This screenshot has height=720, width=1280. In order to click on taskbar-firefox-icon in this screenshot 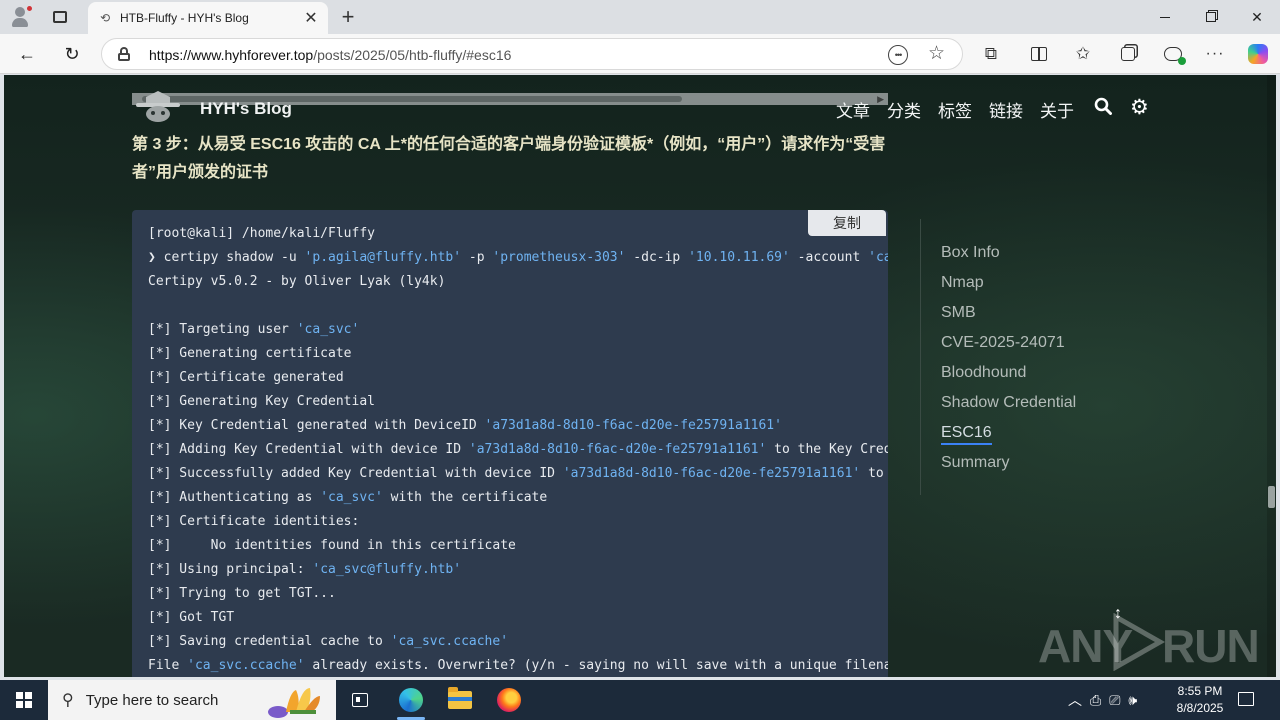, I will do `click(509, 700)`.